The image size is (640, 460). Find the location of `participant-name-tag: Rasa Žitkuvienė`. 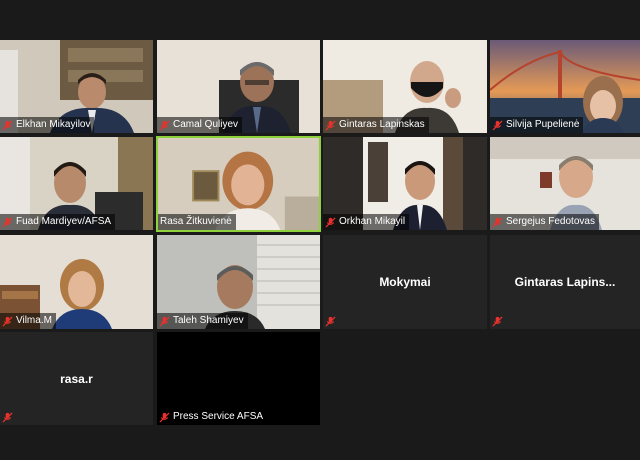

participant-name-tag: Rasa Žitkuvienė is located at coordinates (197, 222).